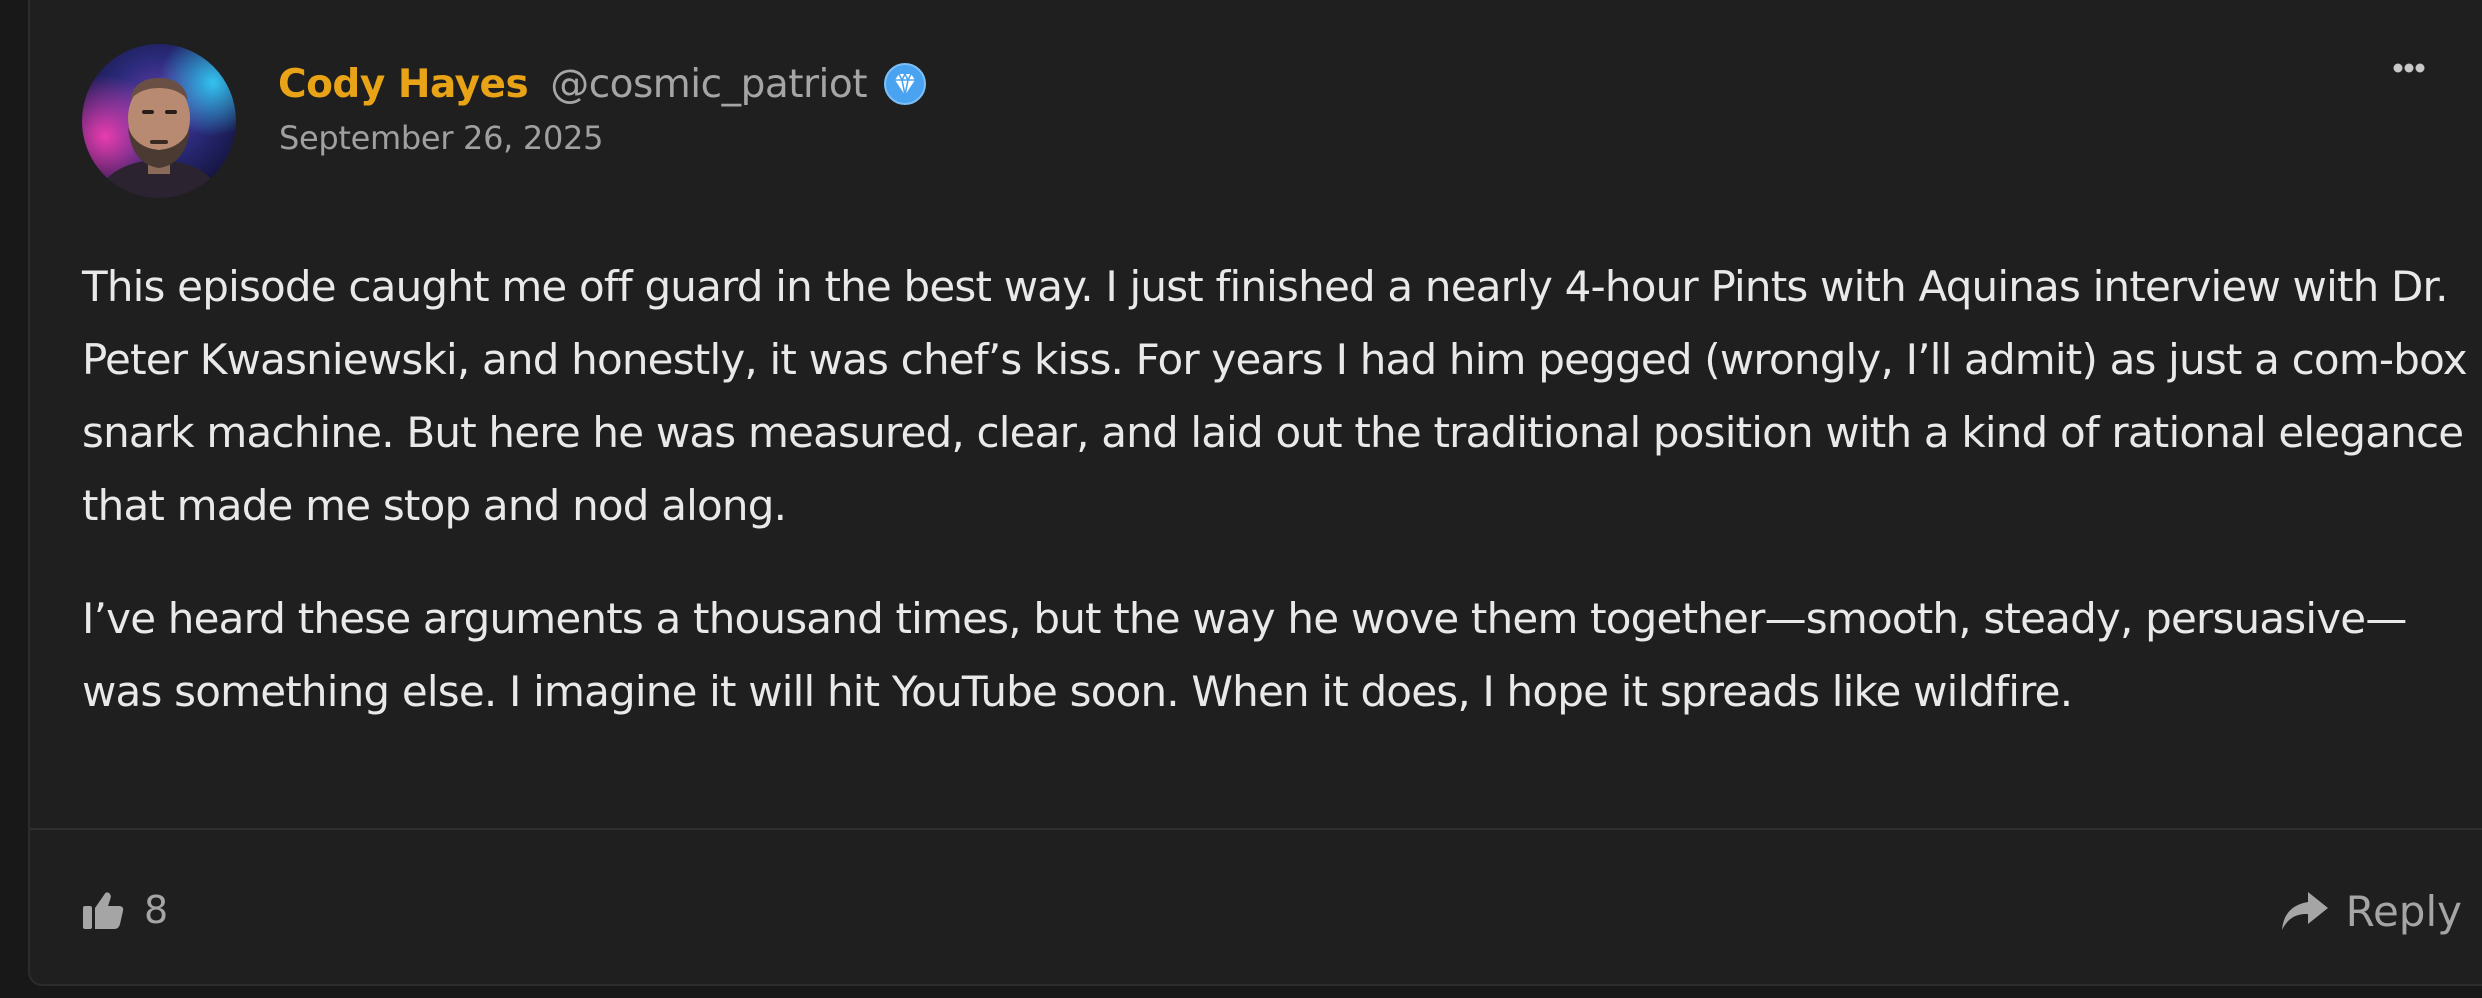  Describe the element at coordinates (1256, 829) in the screenshot. I see `divider` at that location.